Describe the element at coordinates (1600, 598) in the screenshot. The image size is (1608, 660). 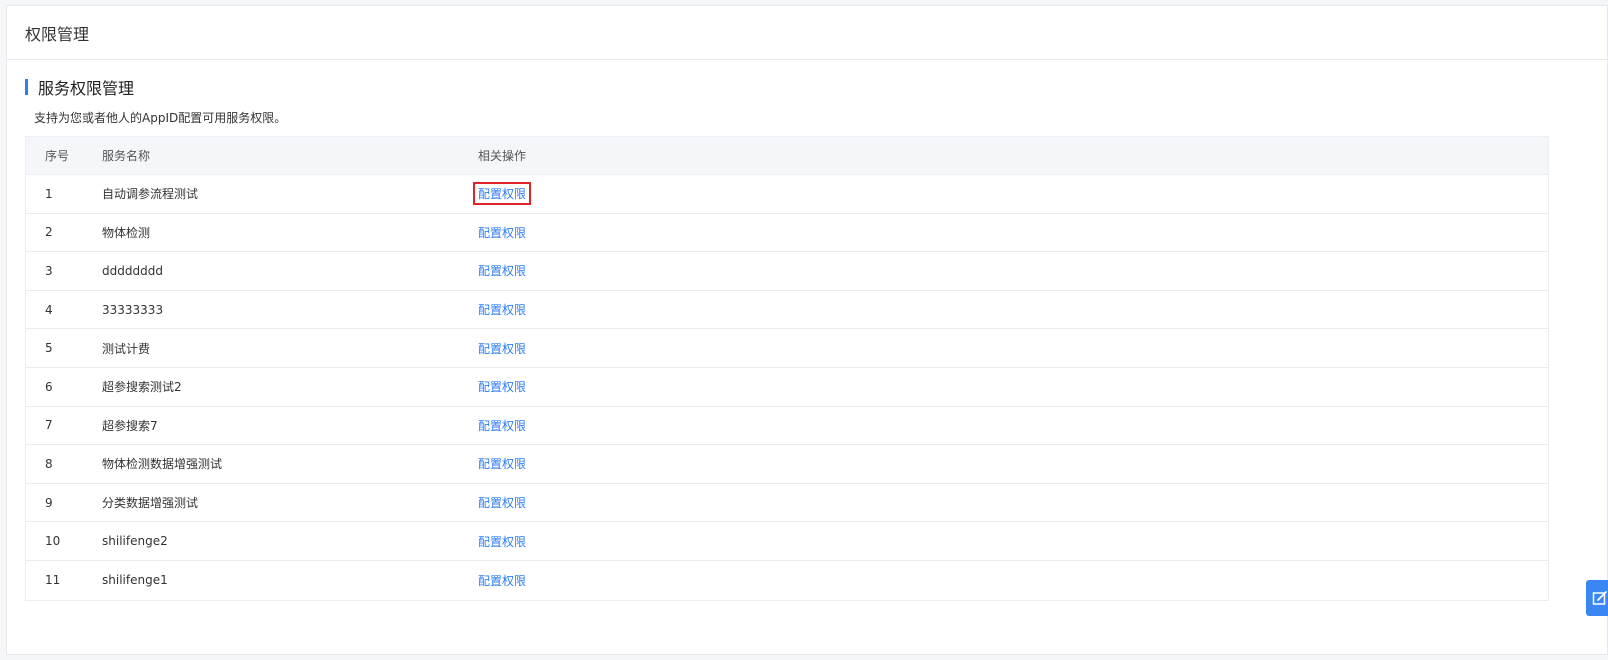
I see `edit-icon` at that location.